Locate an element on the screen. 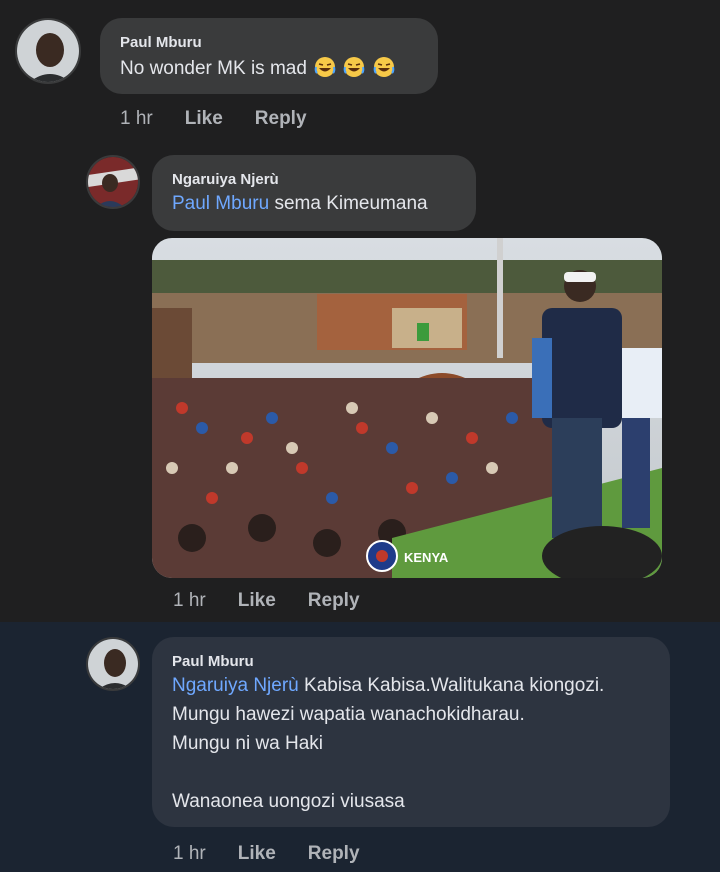 The width and height of the screenshot is (720, 872). comment-text-line: Mungu ni wa Haki is located at coordinates (248, 743).